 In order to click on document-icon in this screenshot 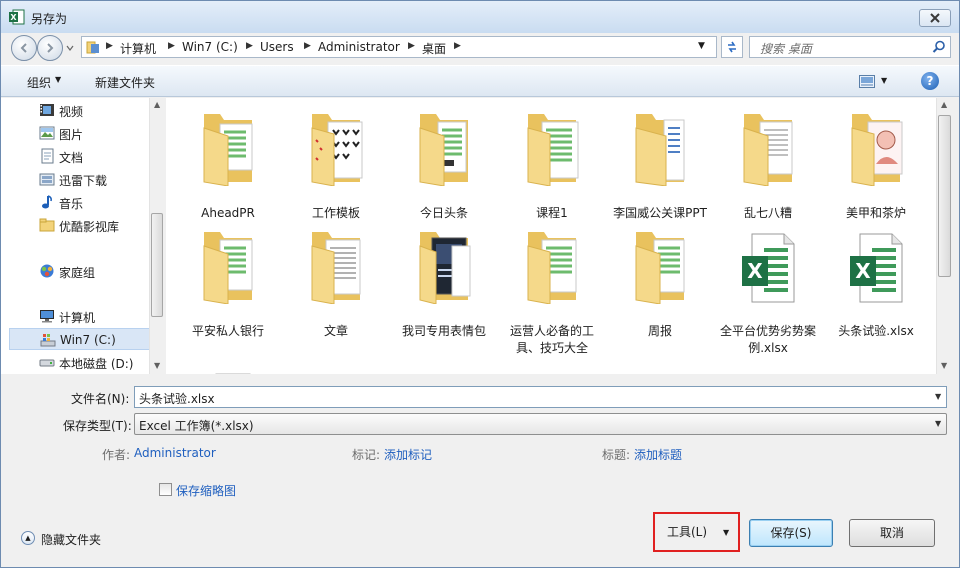, I will do `click(233, 373)`.